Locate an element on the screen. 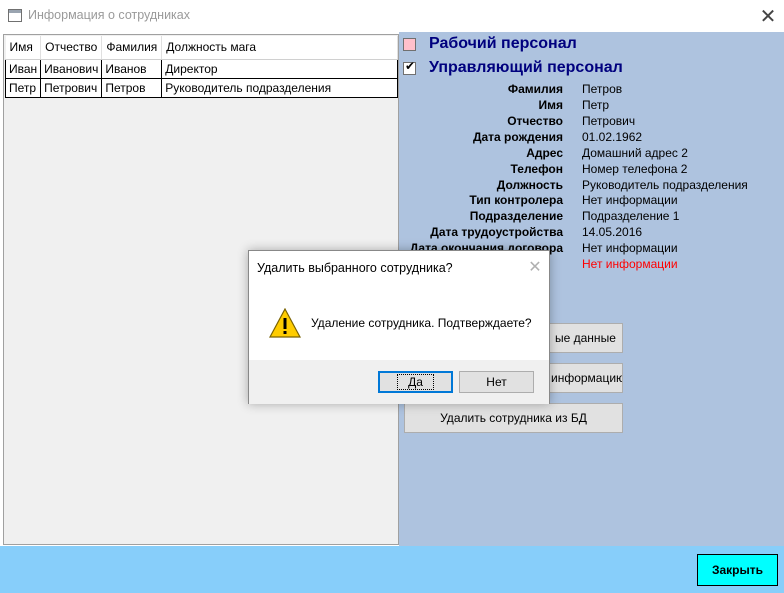 Image resolution: width=784 pixels, height=593 pixels. bottom-bar is located at coordinates (392, 569).